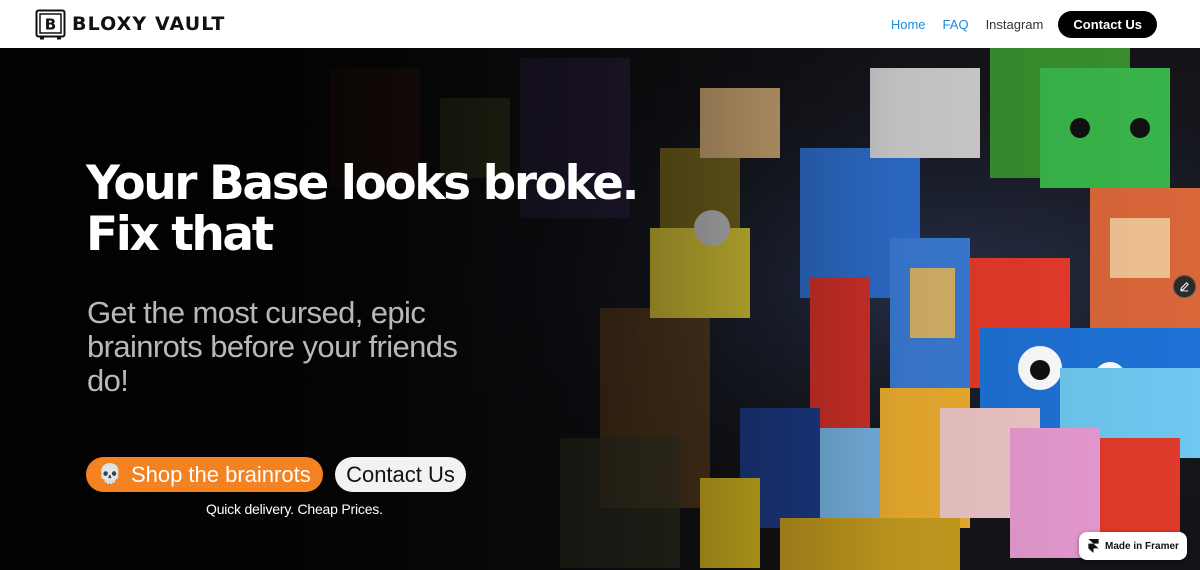  What do you see at coordinates (294, 509) in the screenshot?
I see `hero-tagline: Quick delivery. Cheap Prices.` at bounding box center [294, 509].